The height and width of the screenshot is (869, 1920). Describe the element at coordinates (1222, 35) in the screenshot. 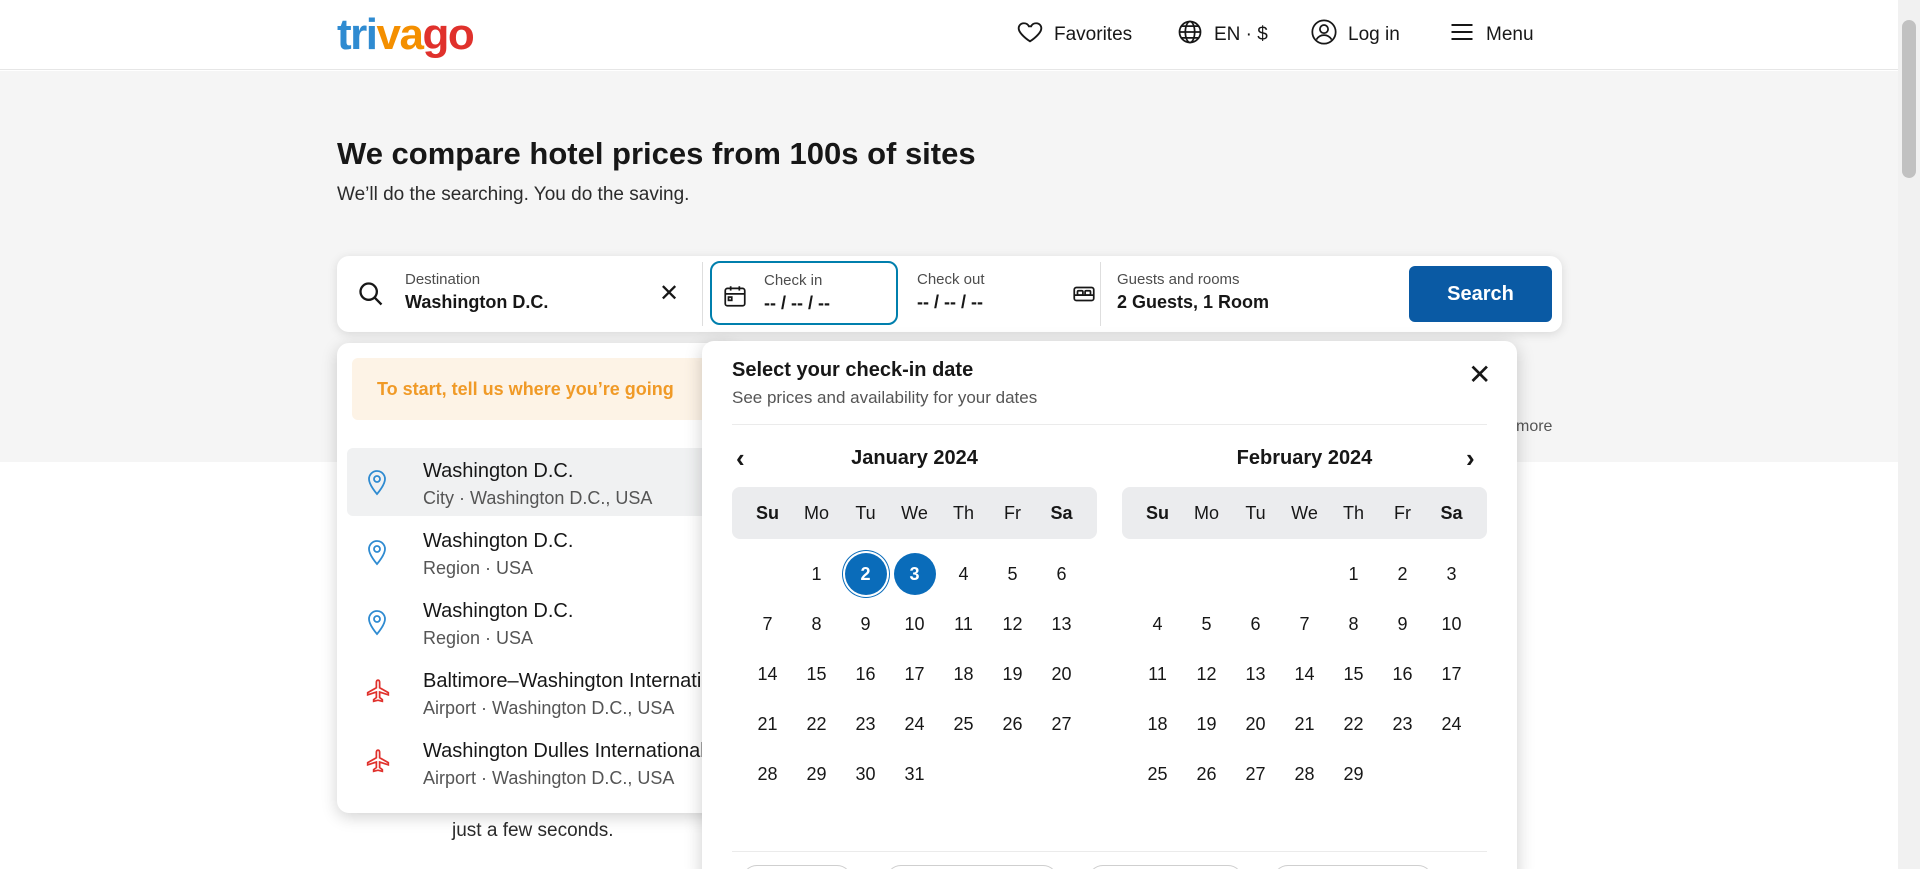

I see `locale-button: EN · $` at that location.